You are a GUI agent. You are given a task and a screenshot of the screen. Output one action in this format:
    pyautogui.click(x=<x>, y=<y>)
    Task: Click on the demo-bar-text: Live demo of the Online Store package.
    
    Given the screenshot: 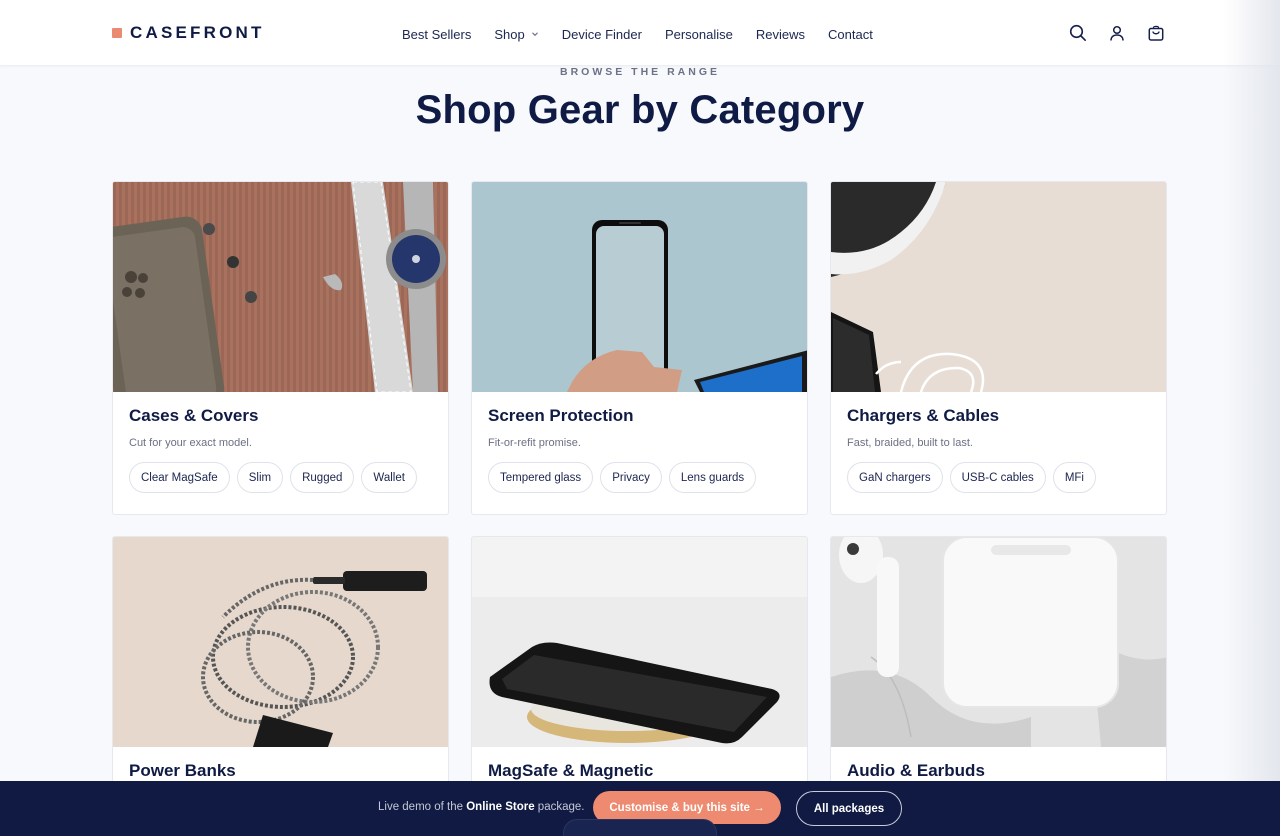 What is the action you would take?
    pyautogui.click(x=481, y=807)
    